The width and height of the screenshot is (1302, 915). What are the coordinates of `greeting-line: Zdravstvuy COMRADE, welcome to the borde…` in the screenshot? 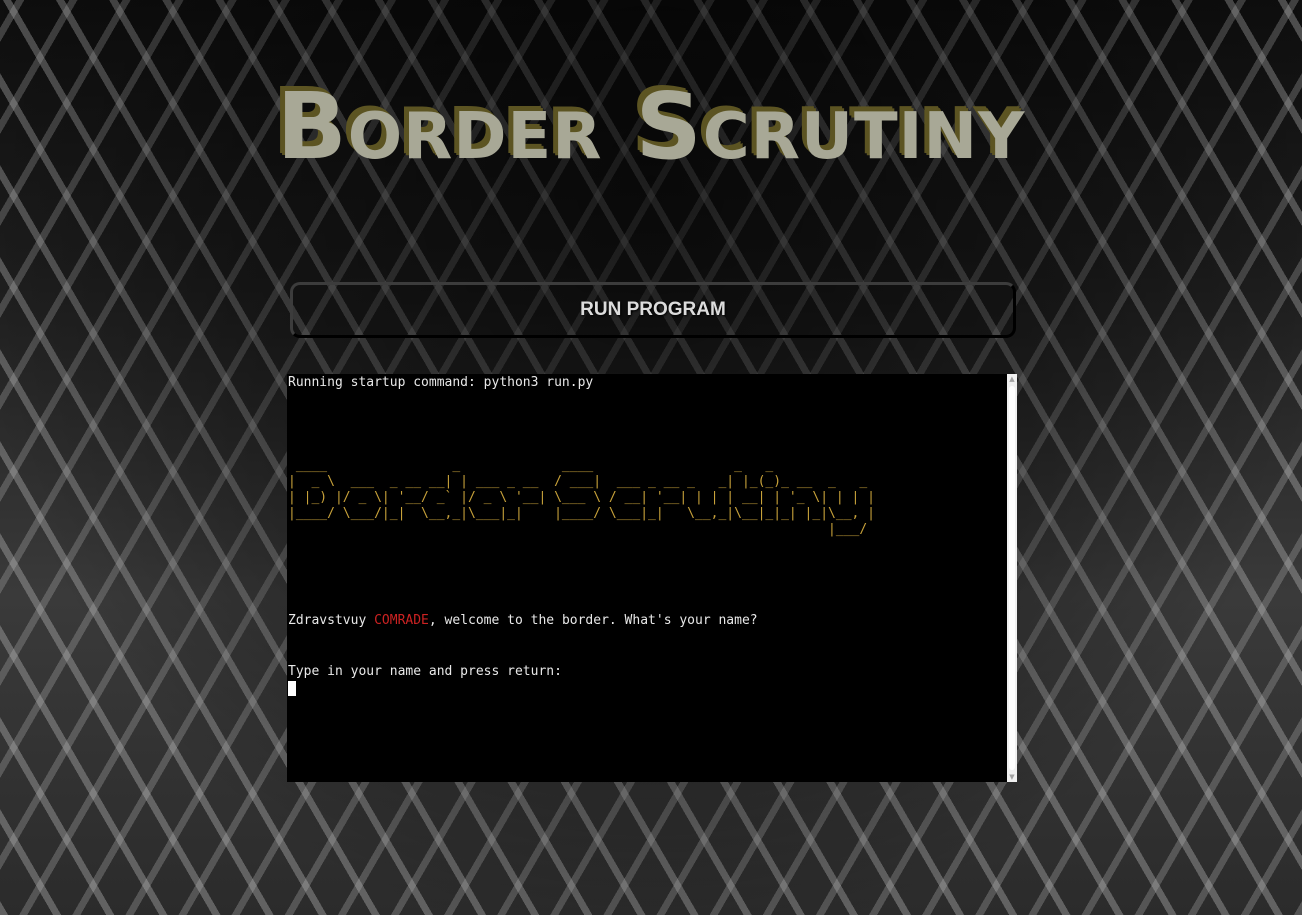 It's located at (523, 621).